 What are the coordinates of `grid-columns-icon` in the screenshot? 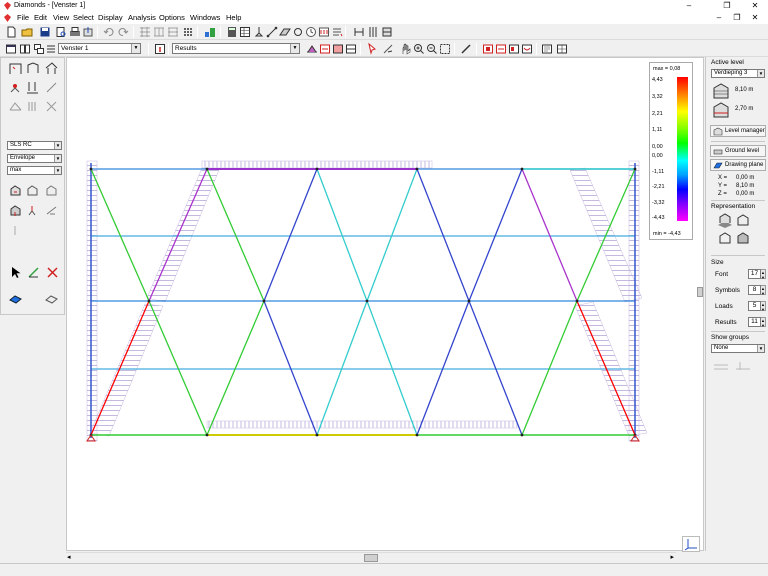 It's located at (159, 32).